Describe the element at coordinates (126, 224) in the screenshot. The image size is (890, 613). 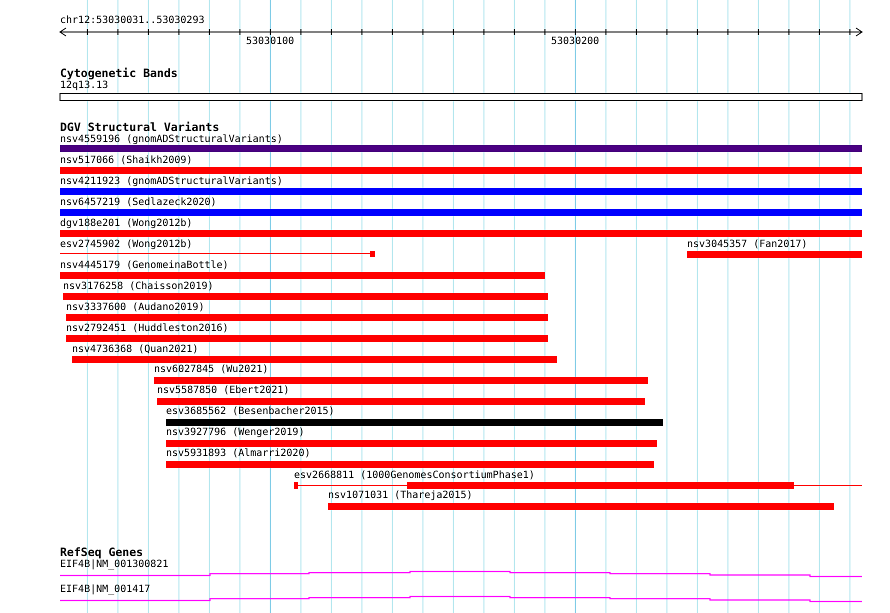
I see `variant-label: dgv188e201 (Wong2012b)` at that location.